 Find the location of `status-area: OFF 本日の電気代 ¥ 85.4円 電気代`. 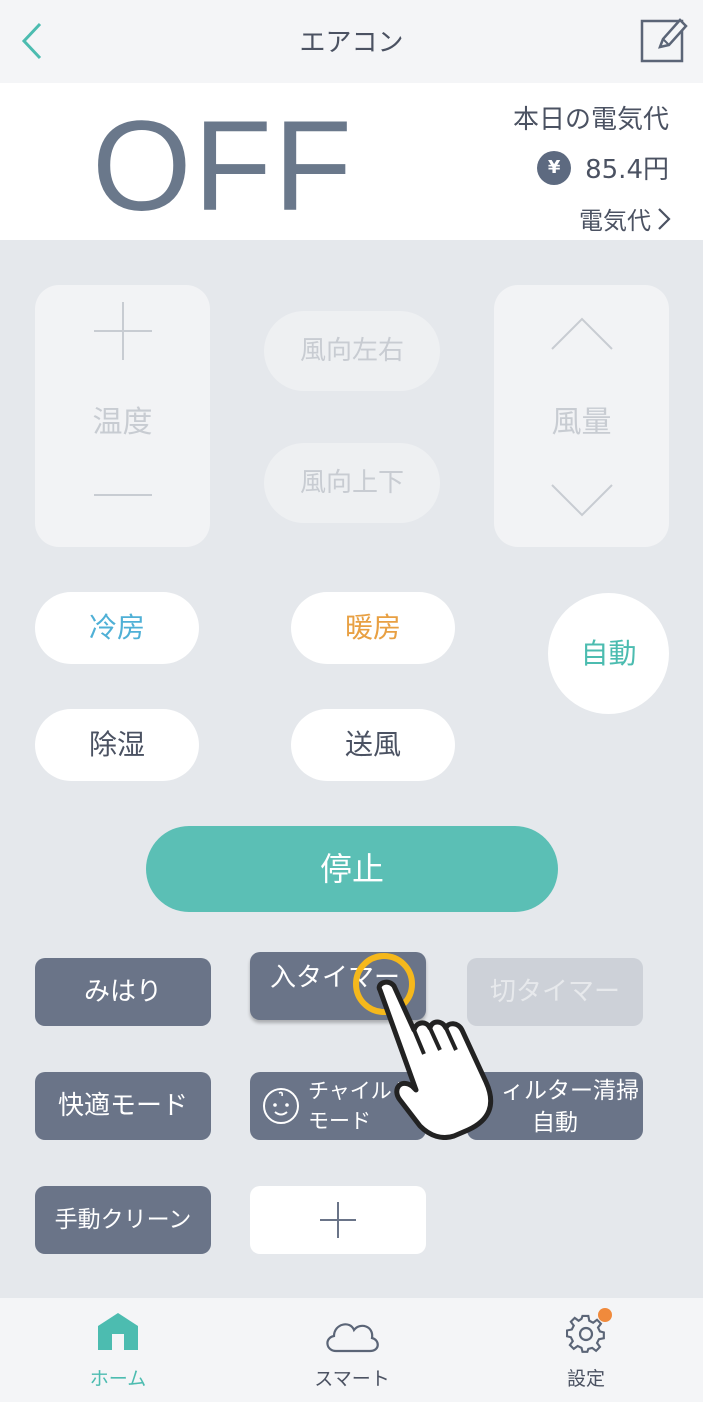

status-area: OFF 本日の電気代 ¥ 85.4円 電気代 is located at coordinates (351, 161).